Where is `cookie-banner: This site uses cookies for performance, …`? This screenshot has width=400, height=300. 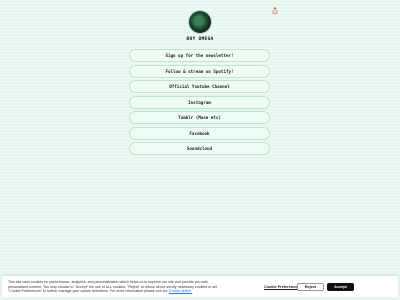
cookie-banner: This site uses cookies for performance, … is located at coordinates (200, 286).